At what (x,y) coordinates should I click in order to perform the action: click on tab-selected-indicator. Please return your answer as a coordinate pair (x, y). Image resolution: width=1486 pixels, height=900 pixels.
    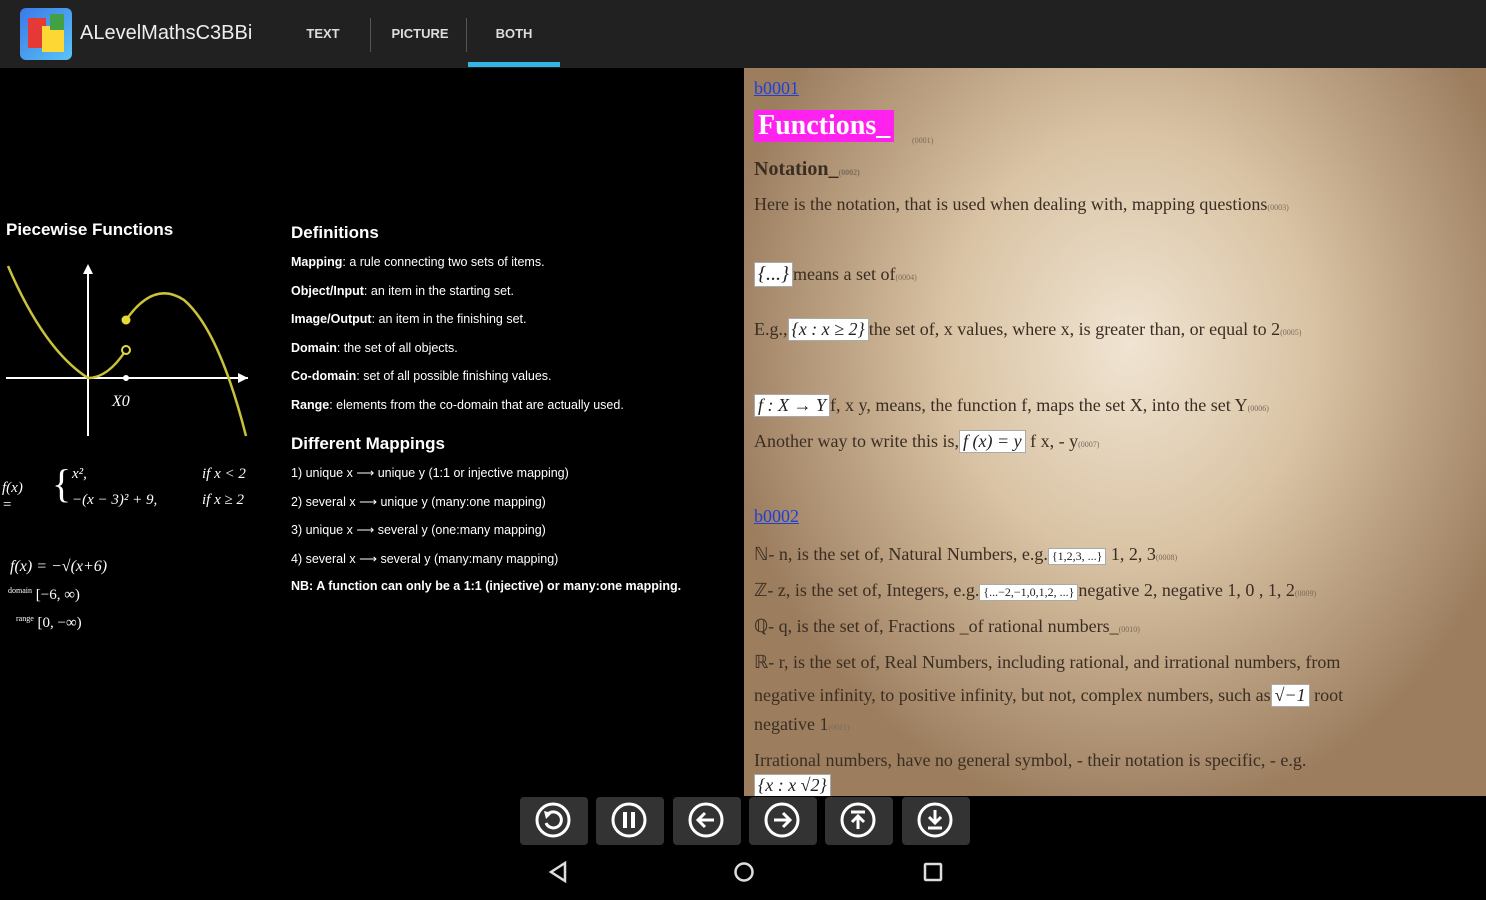
    Looking at the image, I should click on (514, 64).